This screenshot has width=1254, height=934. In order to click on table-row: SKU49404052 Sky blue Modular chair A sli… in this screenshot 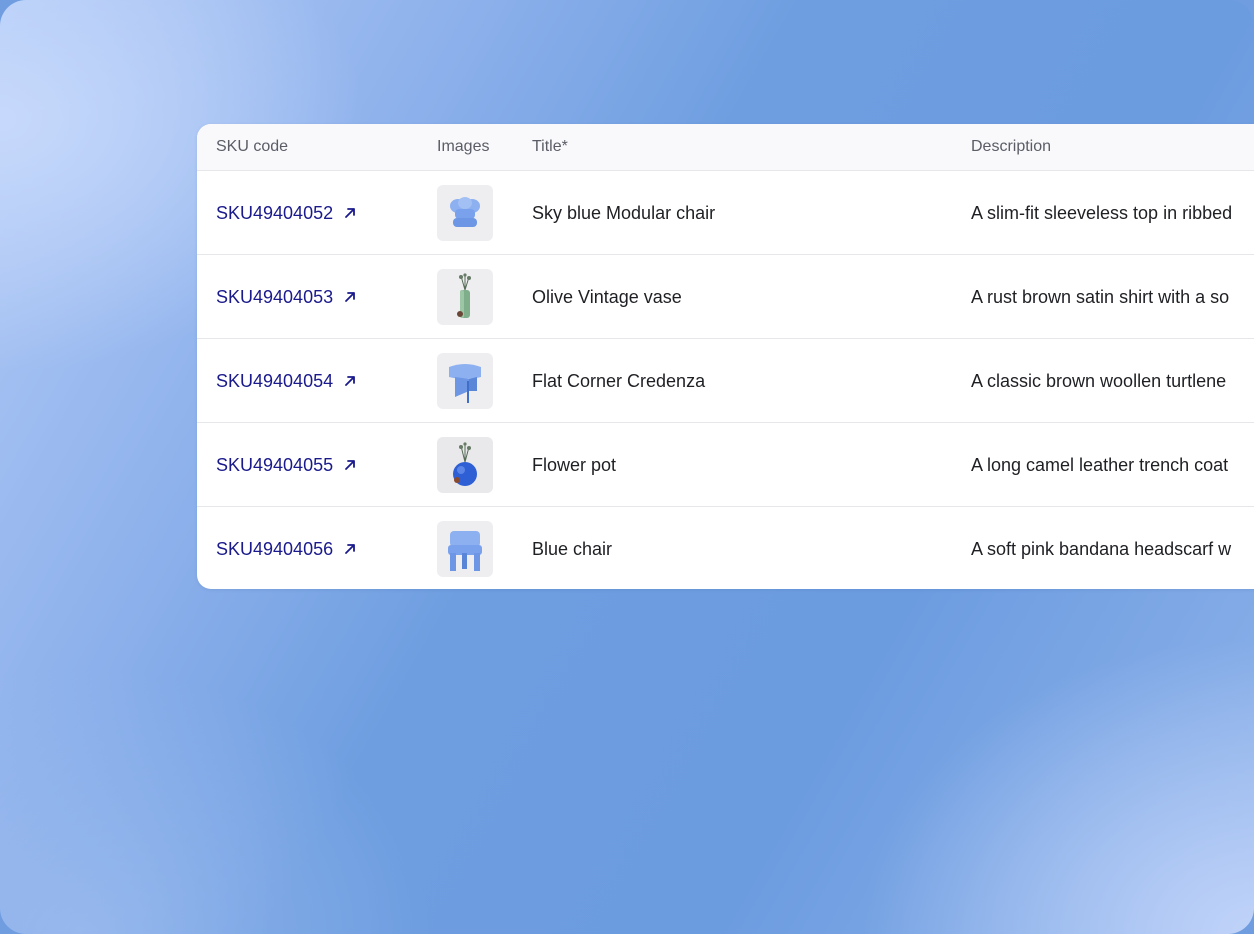, I will do `click(725, 212)`.